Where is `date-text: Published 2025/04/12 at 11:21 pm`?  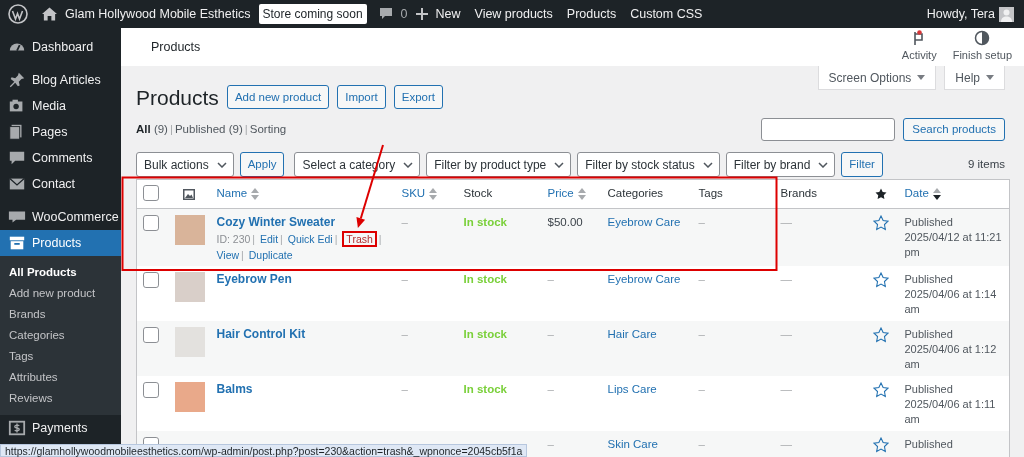 date-text: Published 2025/04/12 at 11:21 pm is located at coordinates (953, 237).